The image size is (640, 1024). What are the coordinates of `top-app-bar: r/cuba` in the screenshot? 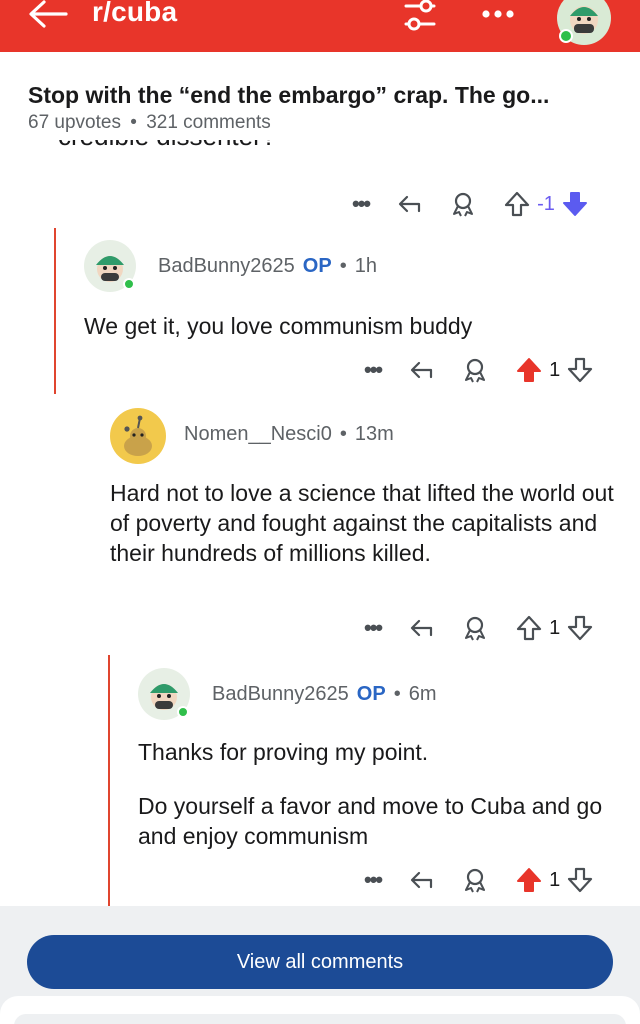 It's located at (320, 26).